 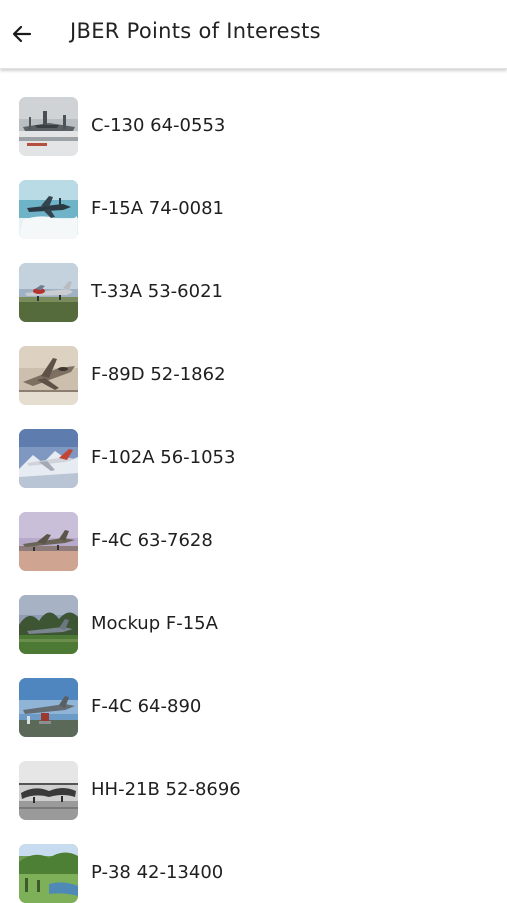 I want to click on item-label: F-102A 56-1053, so click(x=163, y=457).